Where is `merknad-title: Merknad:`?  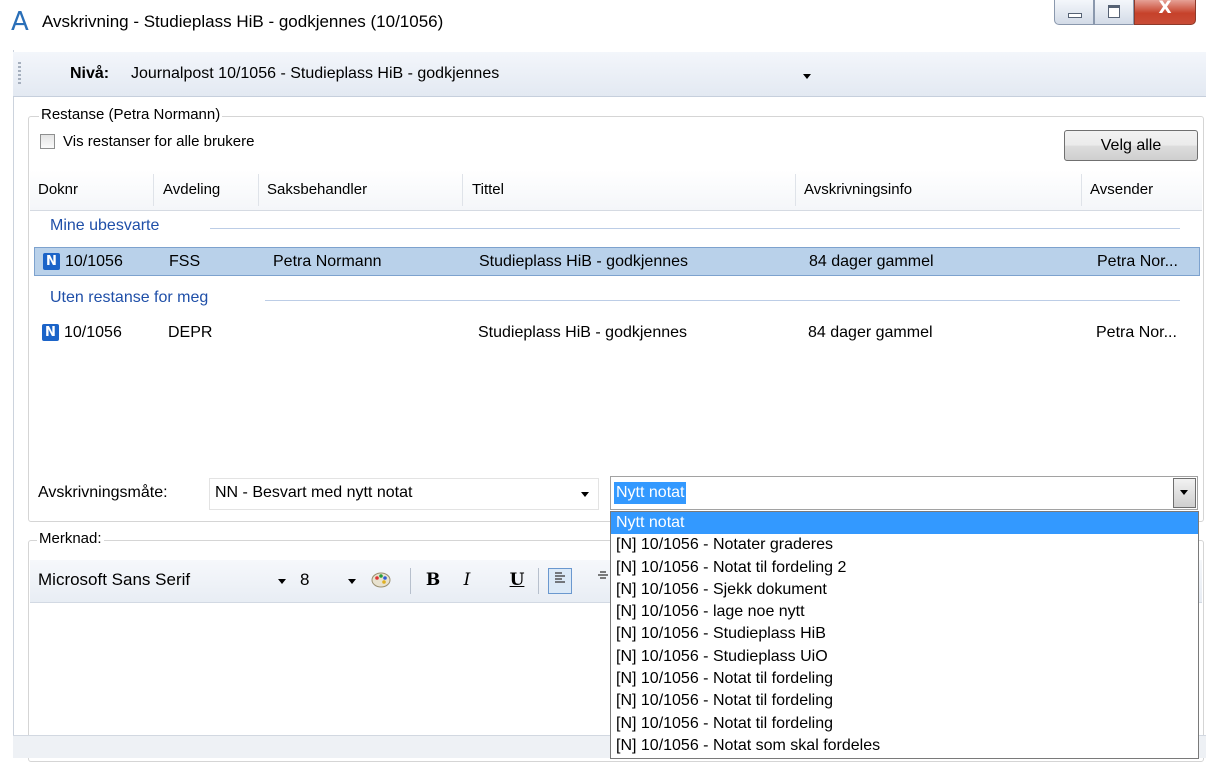
merknad-title: Merknad: is located at coordinates (70, 538).